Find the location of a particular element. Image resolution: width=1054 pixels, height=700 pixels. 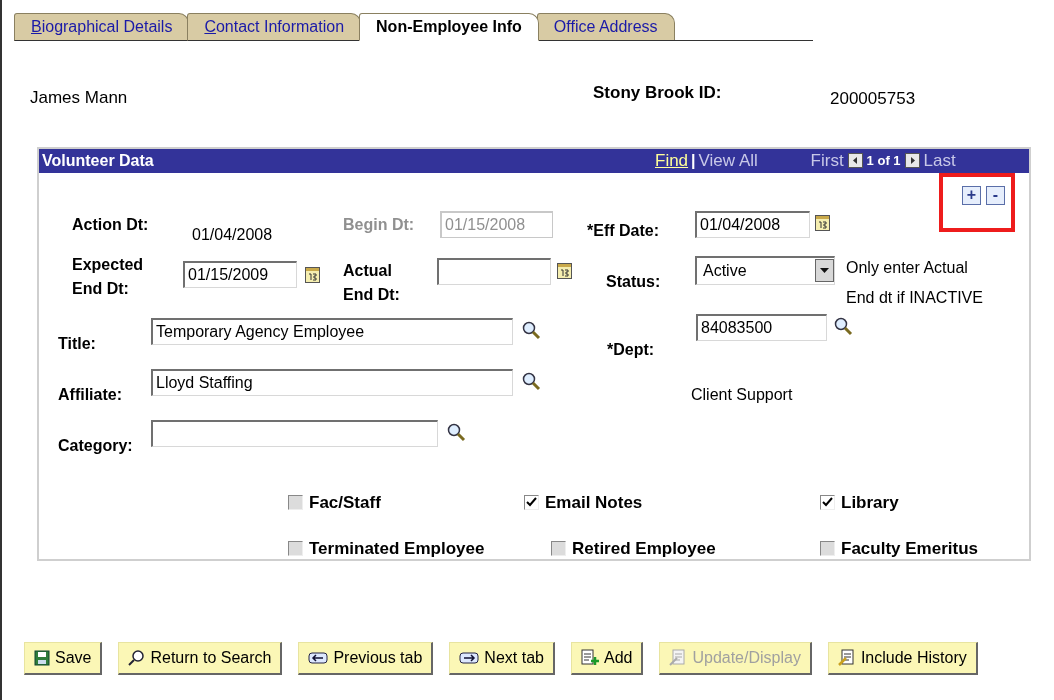

checkbox-label: Email Notes is located at coordinates (594, 502).